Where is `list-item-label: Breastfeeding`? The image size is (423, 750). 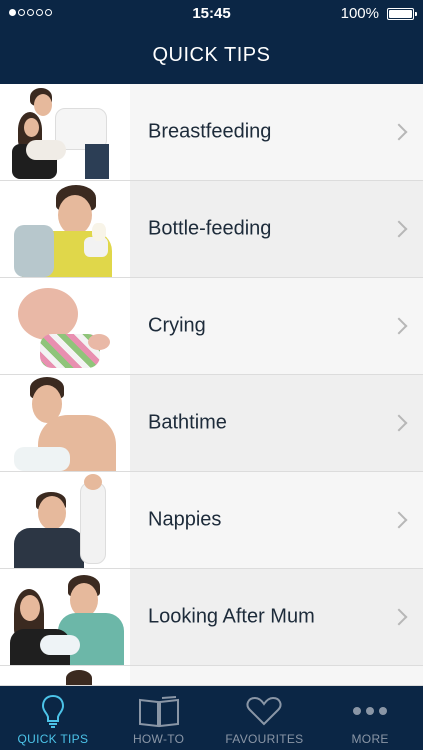
list-item-label: Breastfeeding is located at coordinates (210, 131).